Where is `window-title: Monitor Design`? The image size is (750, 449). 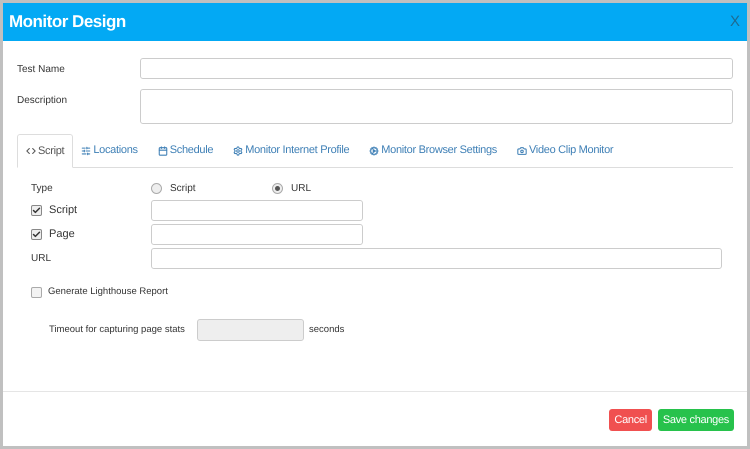
window-title: Monitor Design is located at coordinates (67, 22).